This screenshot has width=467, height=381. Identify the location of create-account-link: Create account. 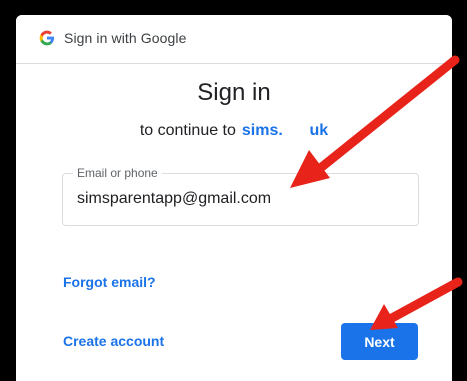
(113, 341).